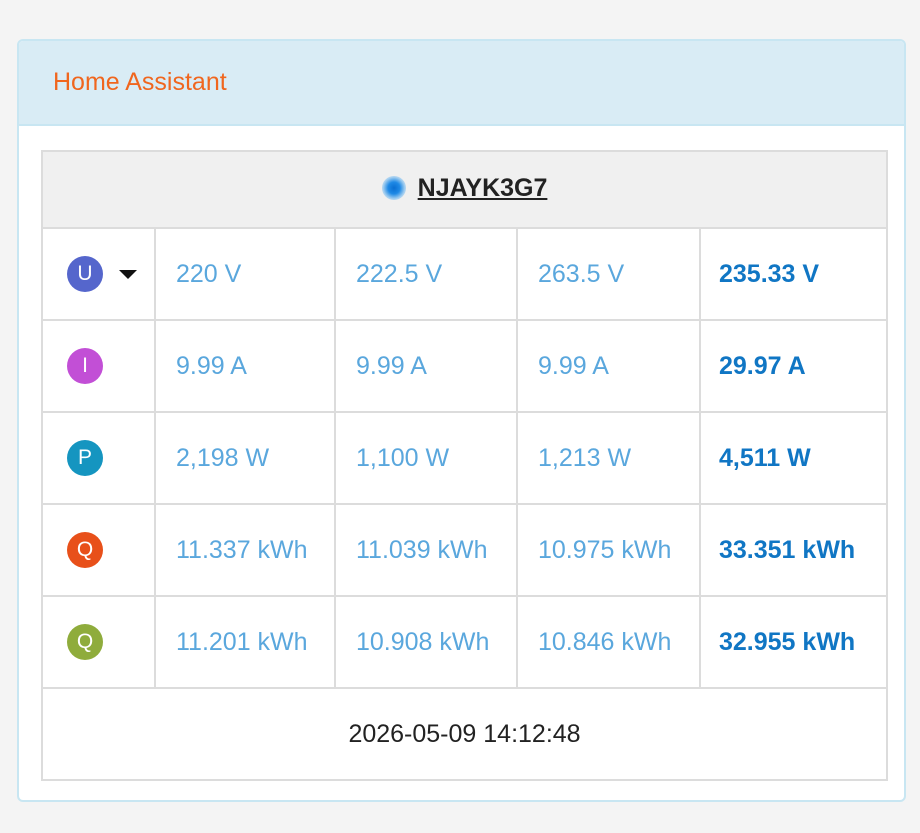 The height and width of the screenshot is (833, 920). Describe the element at coordinates (793, 642) in the screenshot. I see `total-value: 32.955 kWh` at that location.